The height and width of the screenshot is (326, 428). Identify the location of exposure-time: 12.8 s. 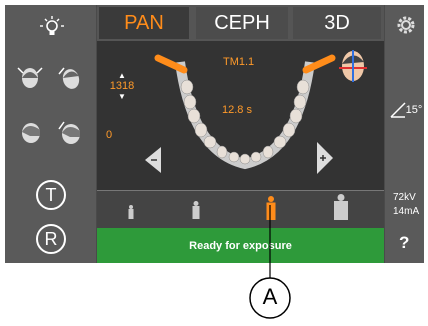
(237, 110).